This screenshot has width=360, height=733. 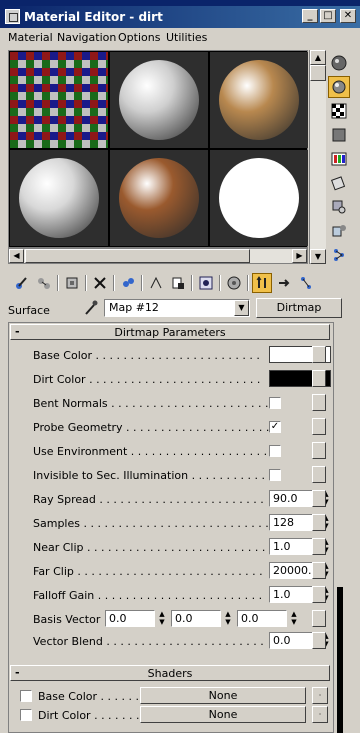 I want to click on eyedropper-icon, so click(x=91, y=308).